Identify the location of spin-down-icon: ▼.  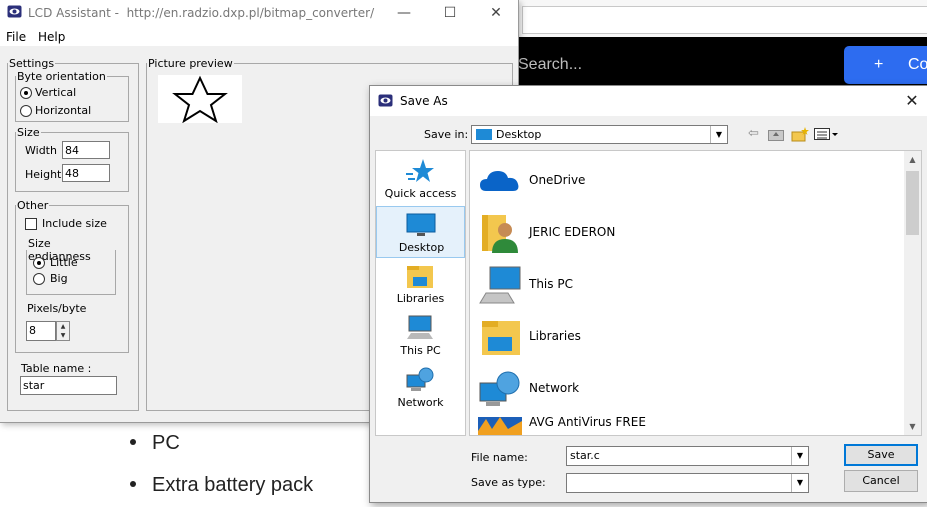
(63, 335).